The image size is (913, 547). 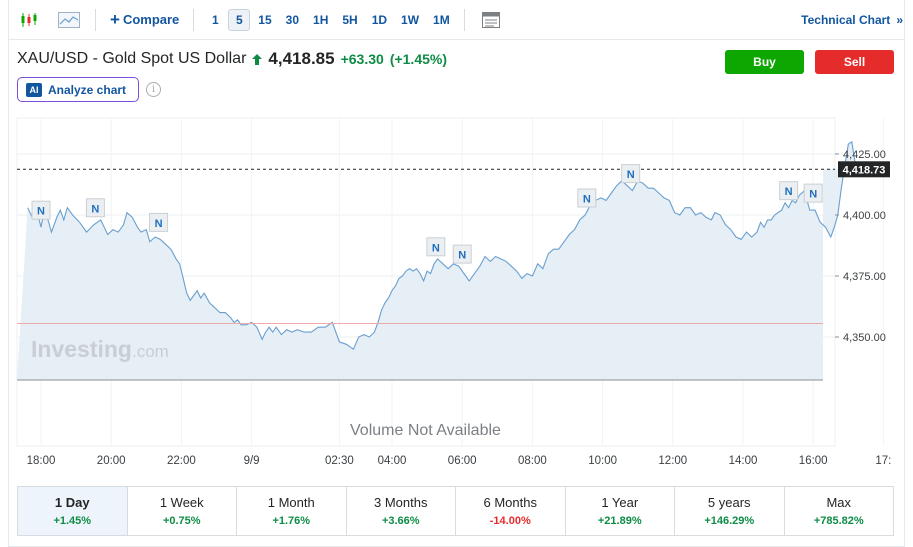 I want to click on x-tick-label: 18:00, so click(x=41, y=461).